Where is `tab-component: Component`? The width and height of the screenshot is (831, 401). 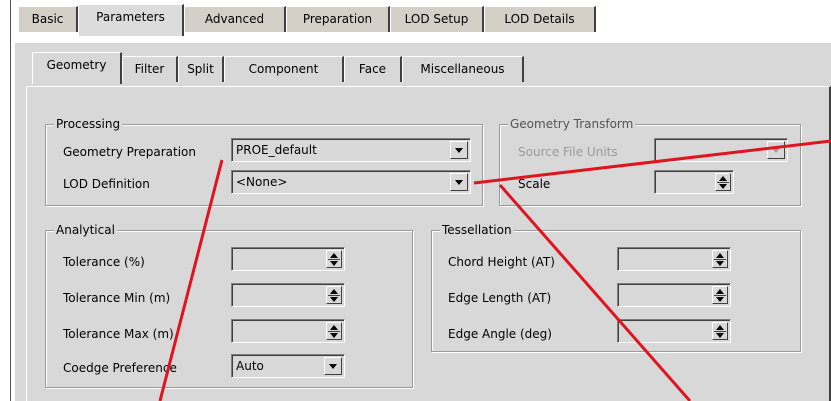 tab-component: Component is located at coordinates (284, 69).